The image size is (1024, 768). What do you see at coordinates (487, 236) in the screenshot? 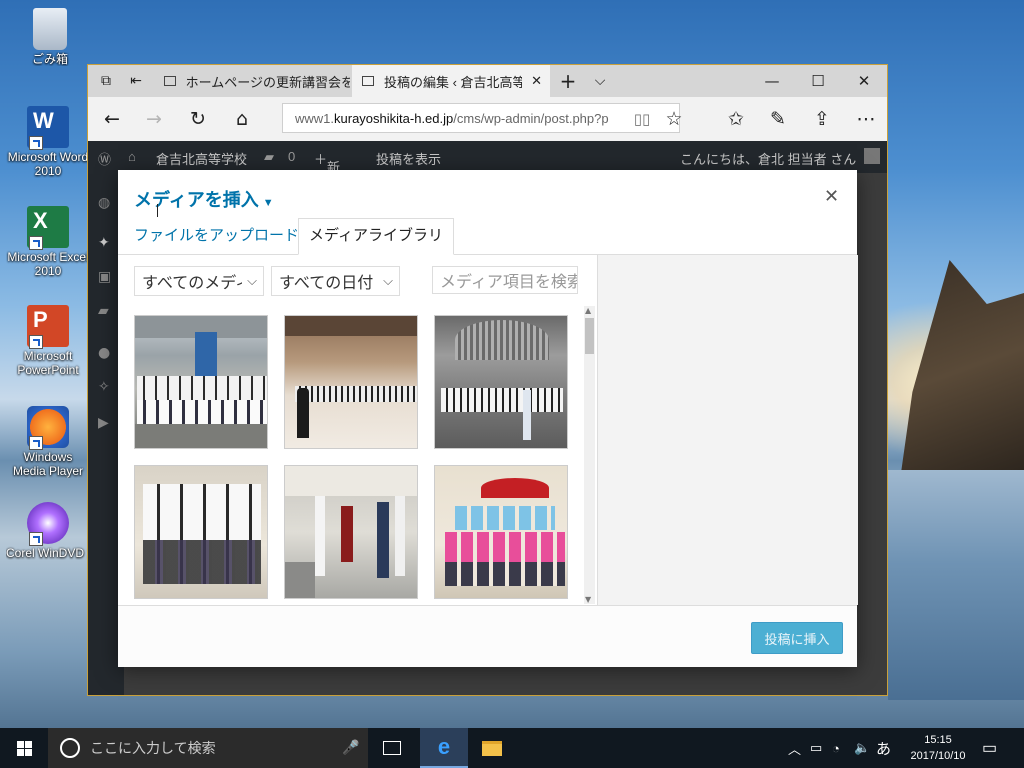
I see `media-router-tabs: ファイルをアップロード メディアライブラリ` at bounding box center [487, 236].